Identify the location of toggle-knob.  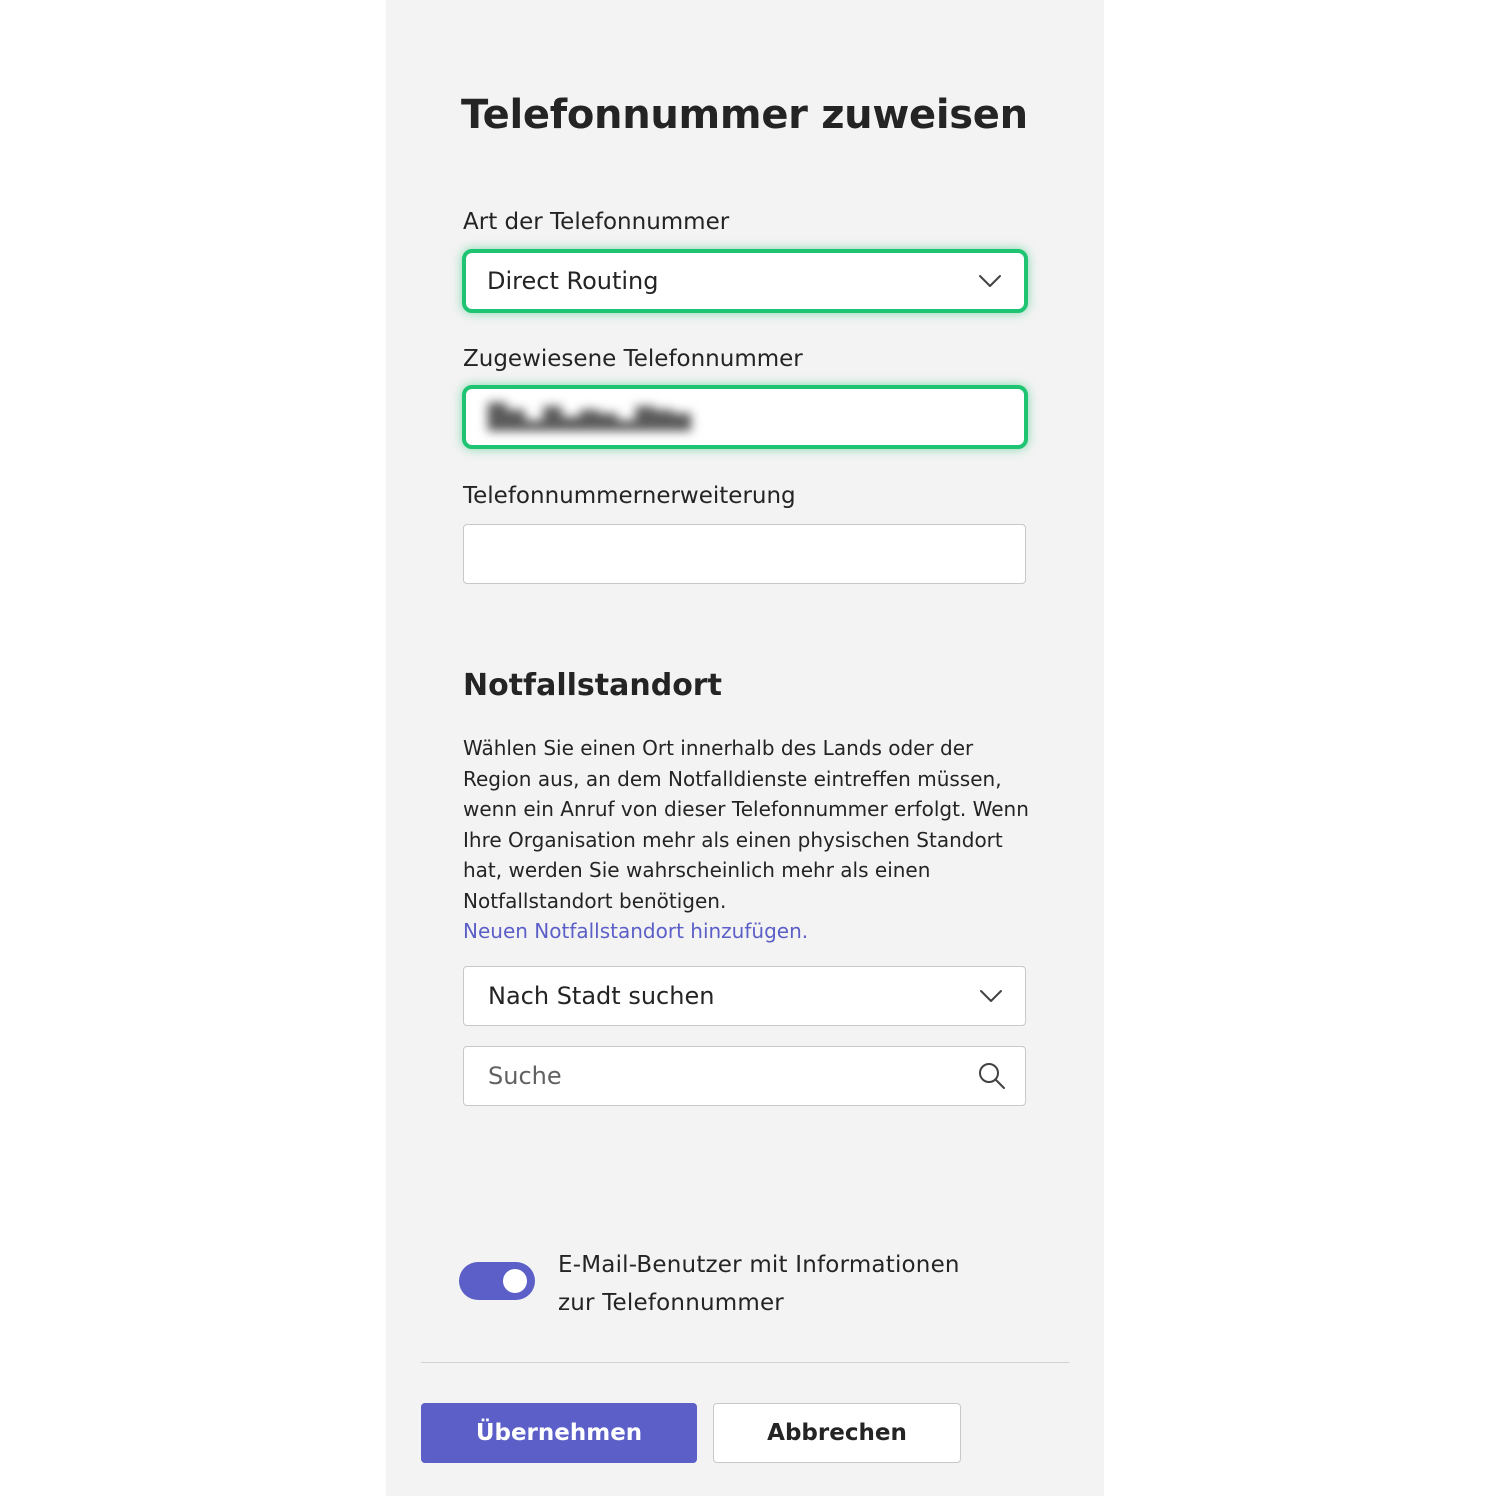
(515, 1281).